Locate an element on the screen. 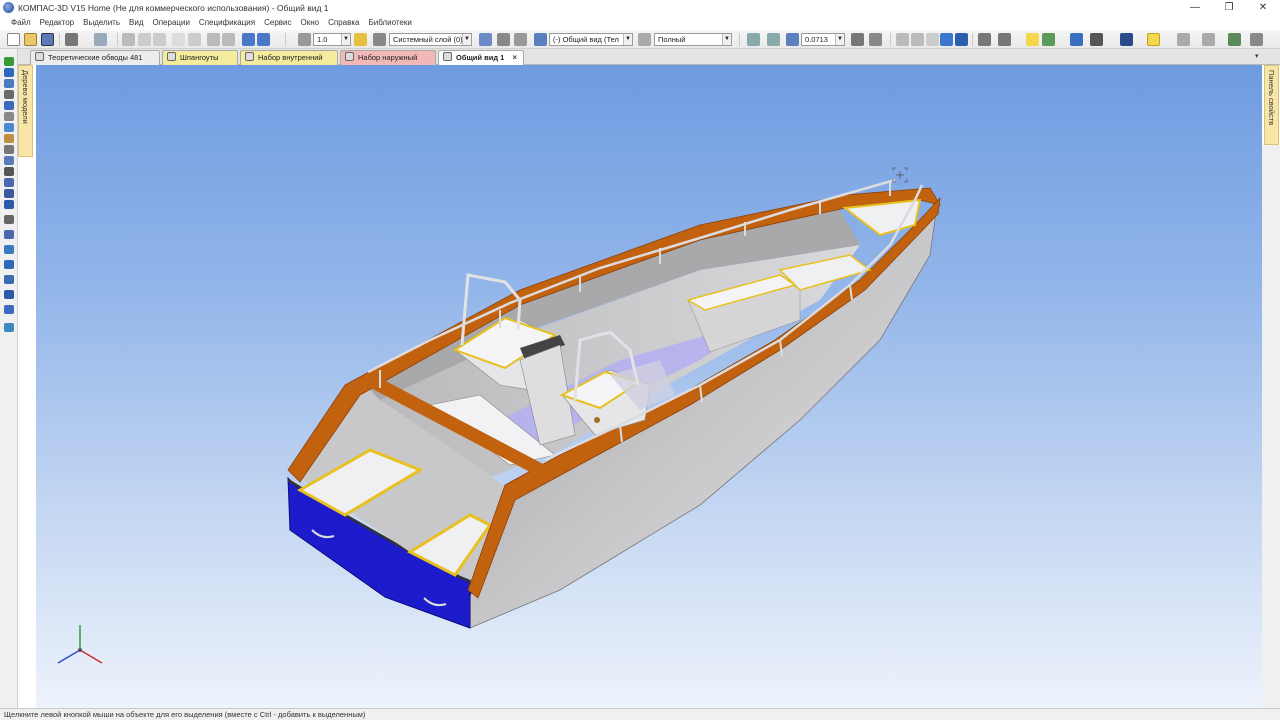  model-tree-tab: Дерево модели is located at coordinates (25, 111).